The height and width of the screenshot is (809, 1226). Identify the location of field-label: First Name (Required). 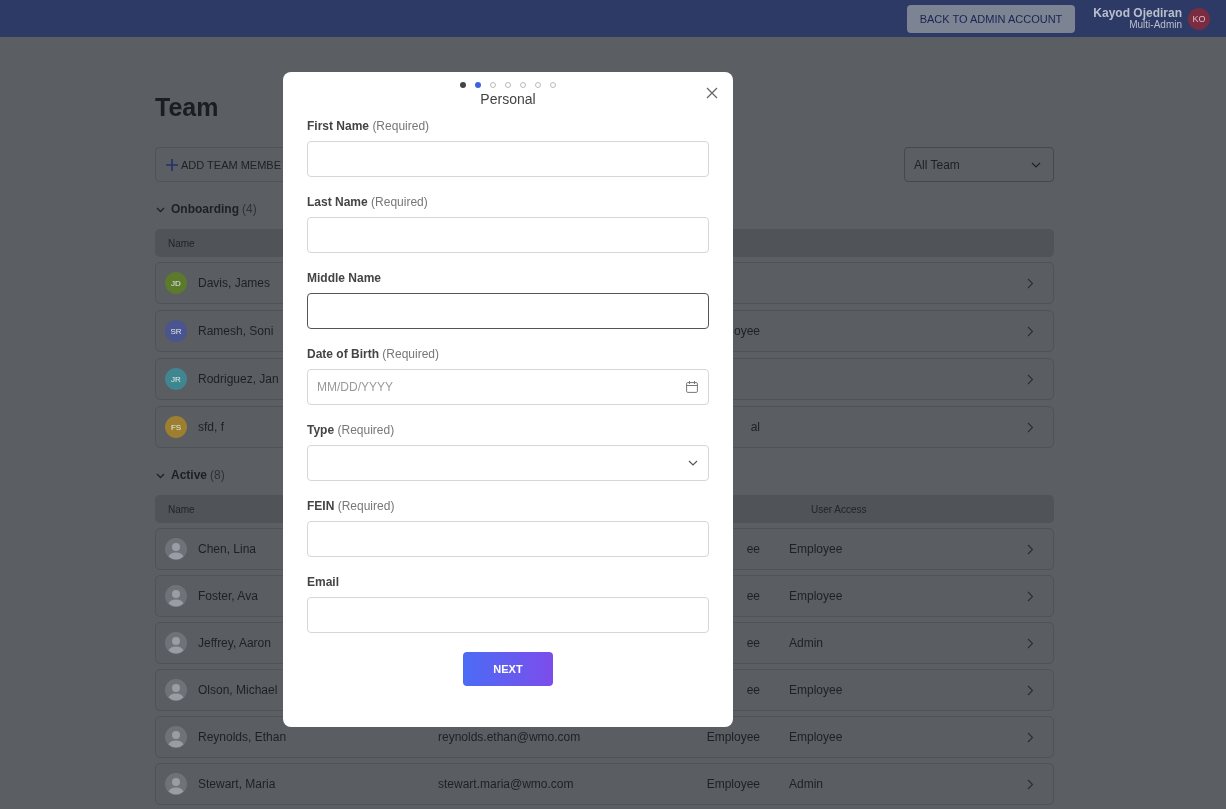
(368, 126).